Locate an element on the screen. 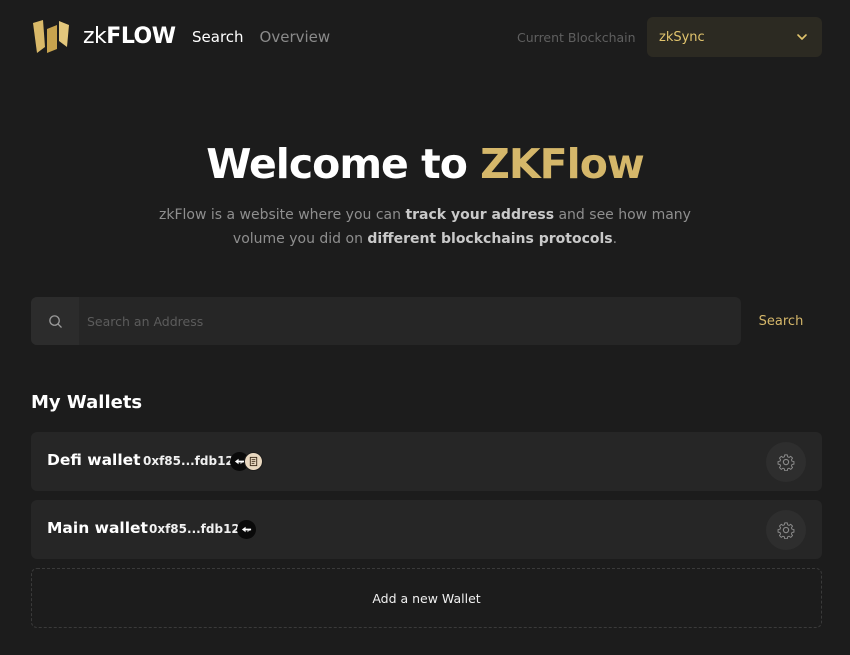 This screenshot has height=655, width=850. hero-title: Welcome to ZKFlow is located at coordinates (425, 164).